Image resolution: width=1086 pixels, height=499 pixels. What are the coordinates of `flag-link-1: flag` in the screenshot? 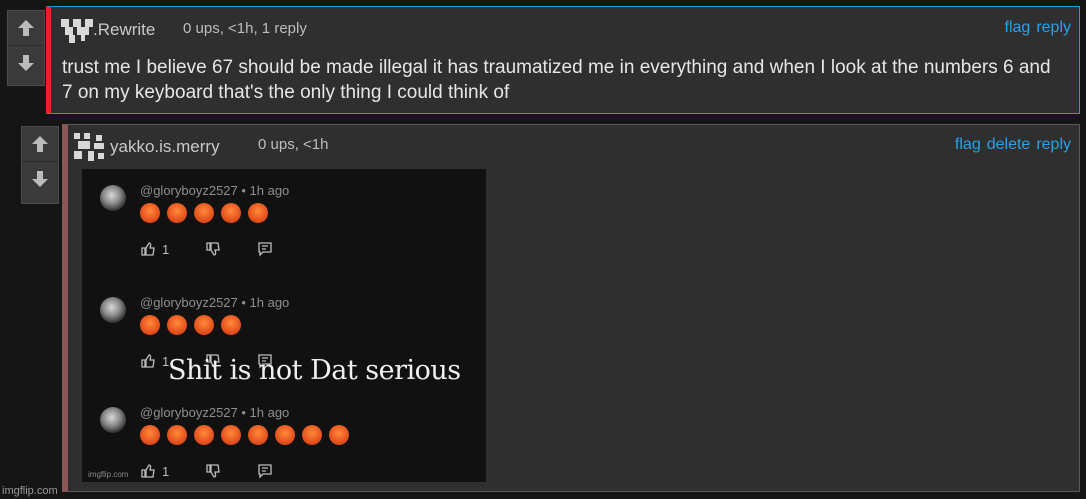 It's located at (1018, 28).